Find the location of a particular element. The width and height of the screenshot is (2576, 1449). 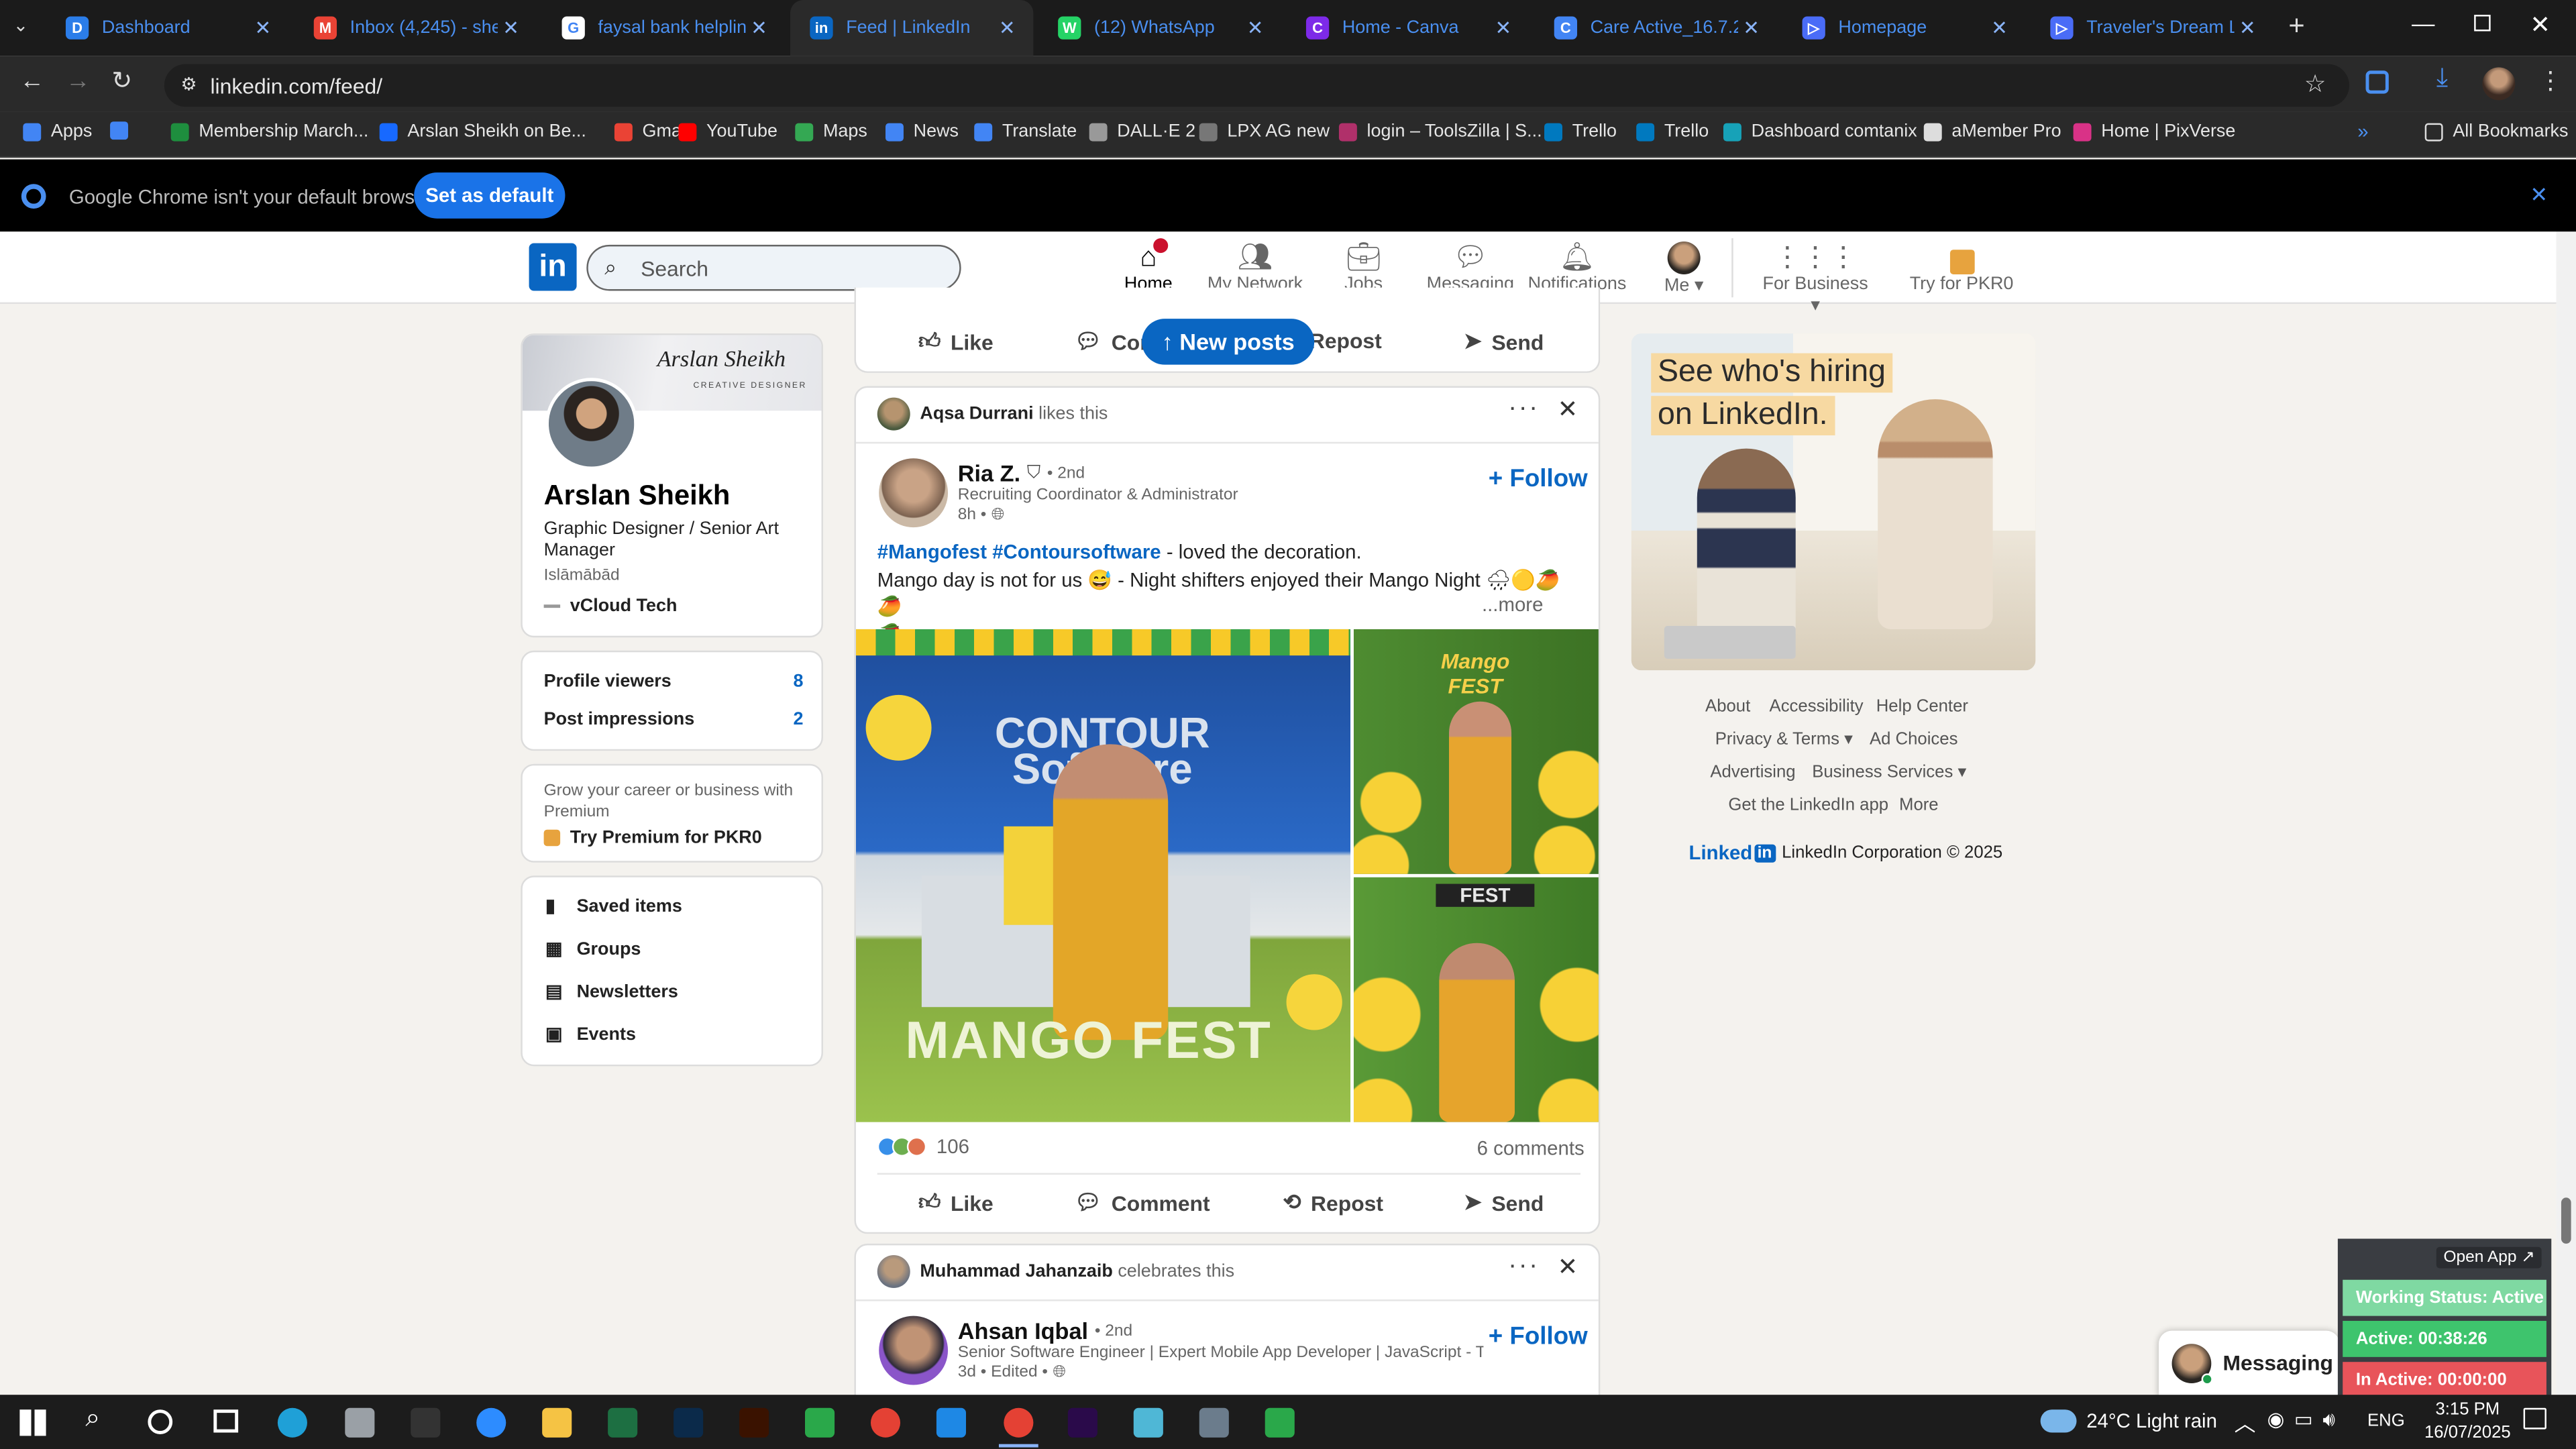

minimize-button: — is located at coordinates (2423, 23).